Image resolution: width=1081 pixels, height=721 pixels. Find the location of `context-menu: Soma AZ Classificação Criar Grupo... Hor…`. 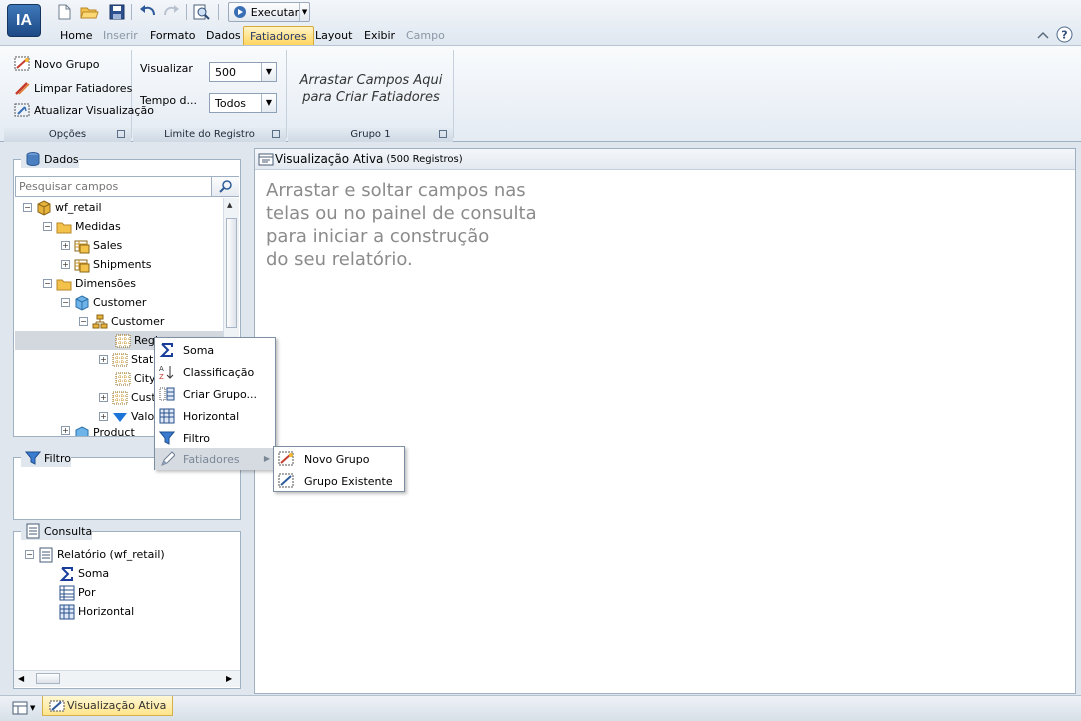

context-menu: Soma AZ Classificação Criar Grupo... Hor… is located at coordinates (215, 403).